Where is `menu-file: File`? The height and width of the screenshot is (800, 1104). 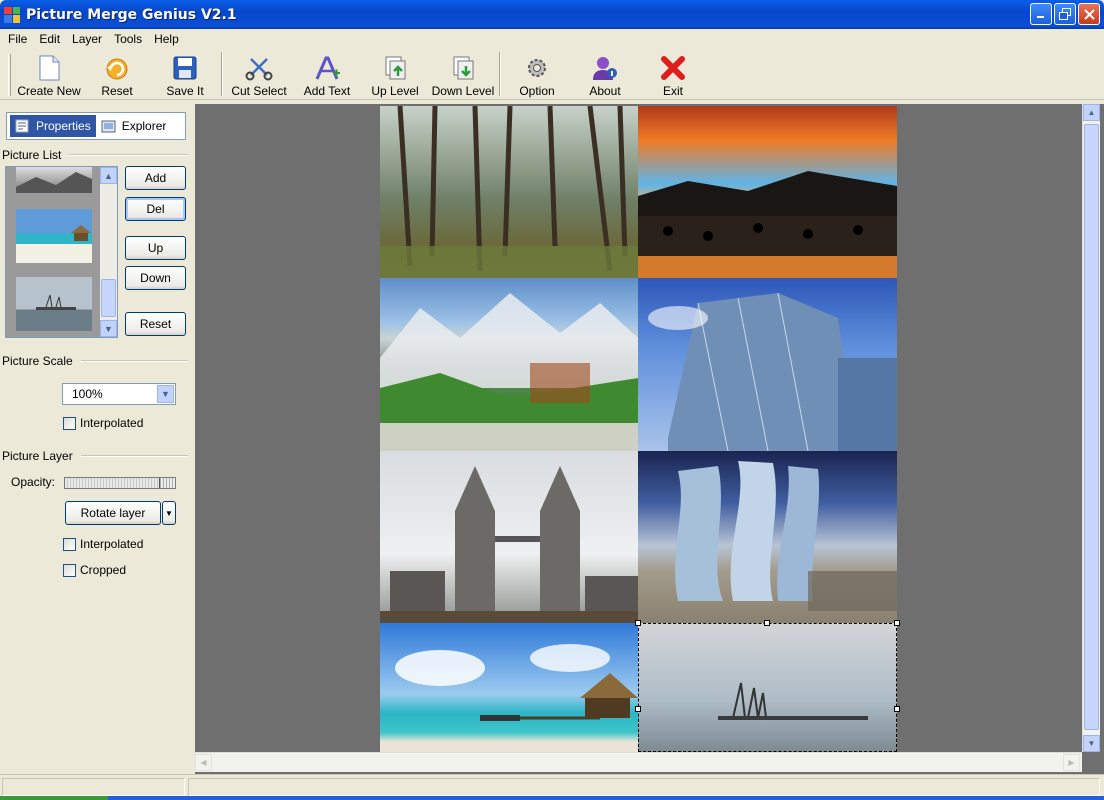
menu-file: File is located at coordinates (17, 39).